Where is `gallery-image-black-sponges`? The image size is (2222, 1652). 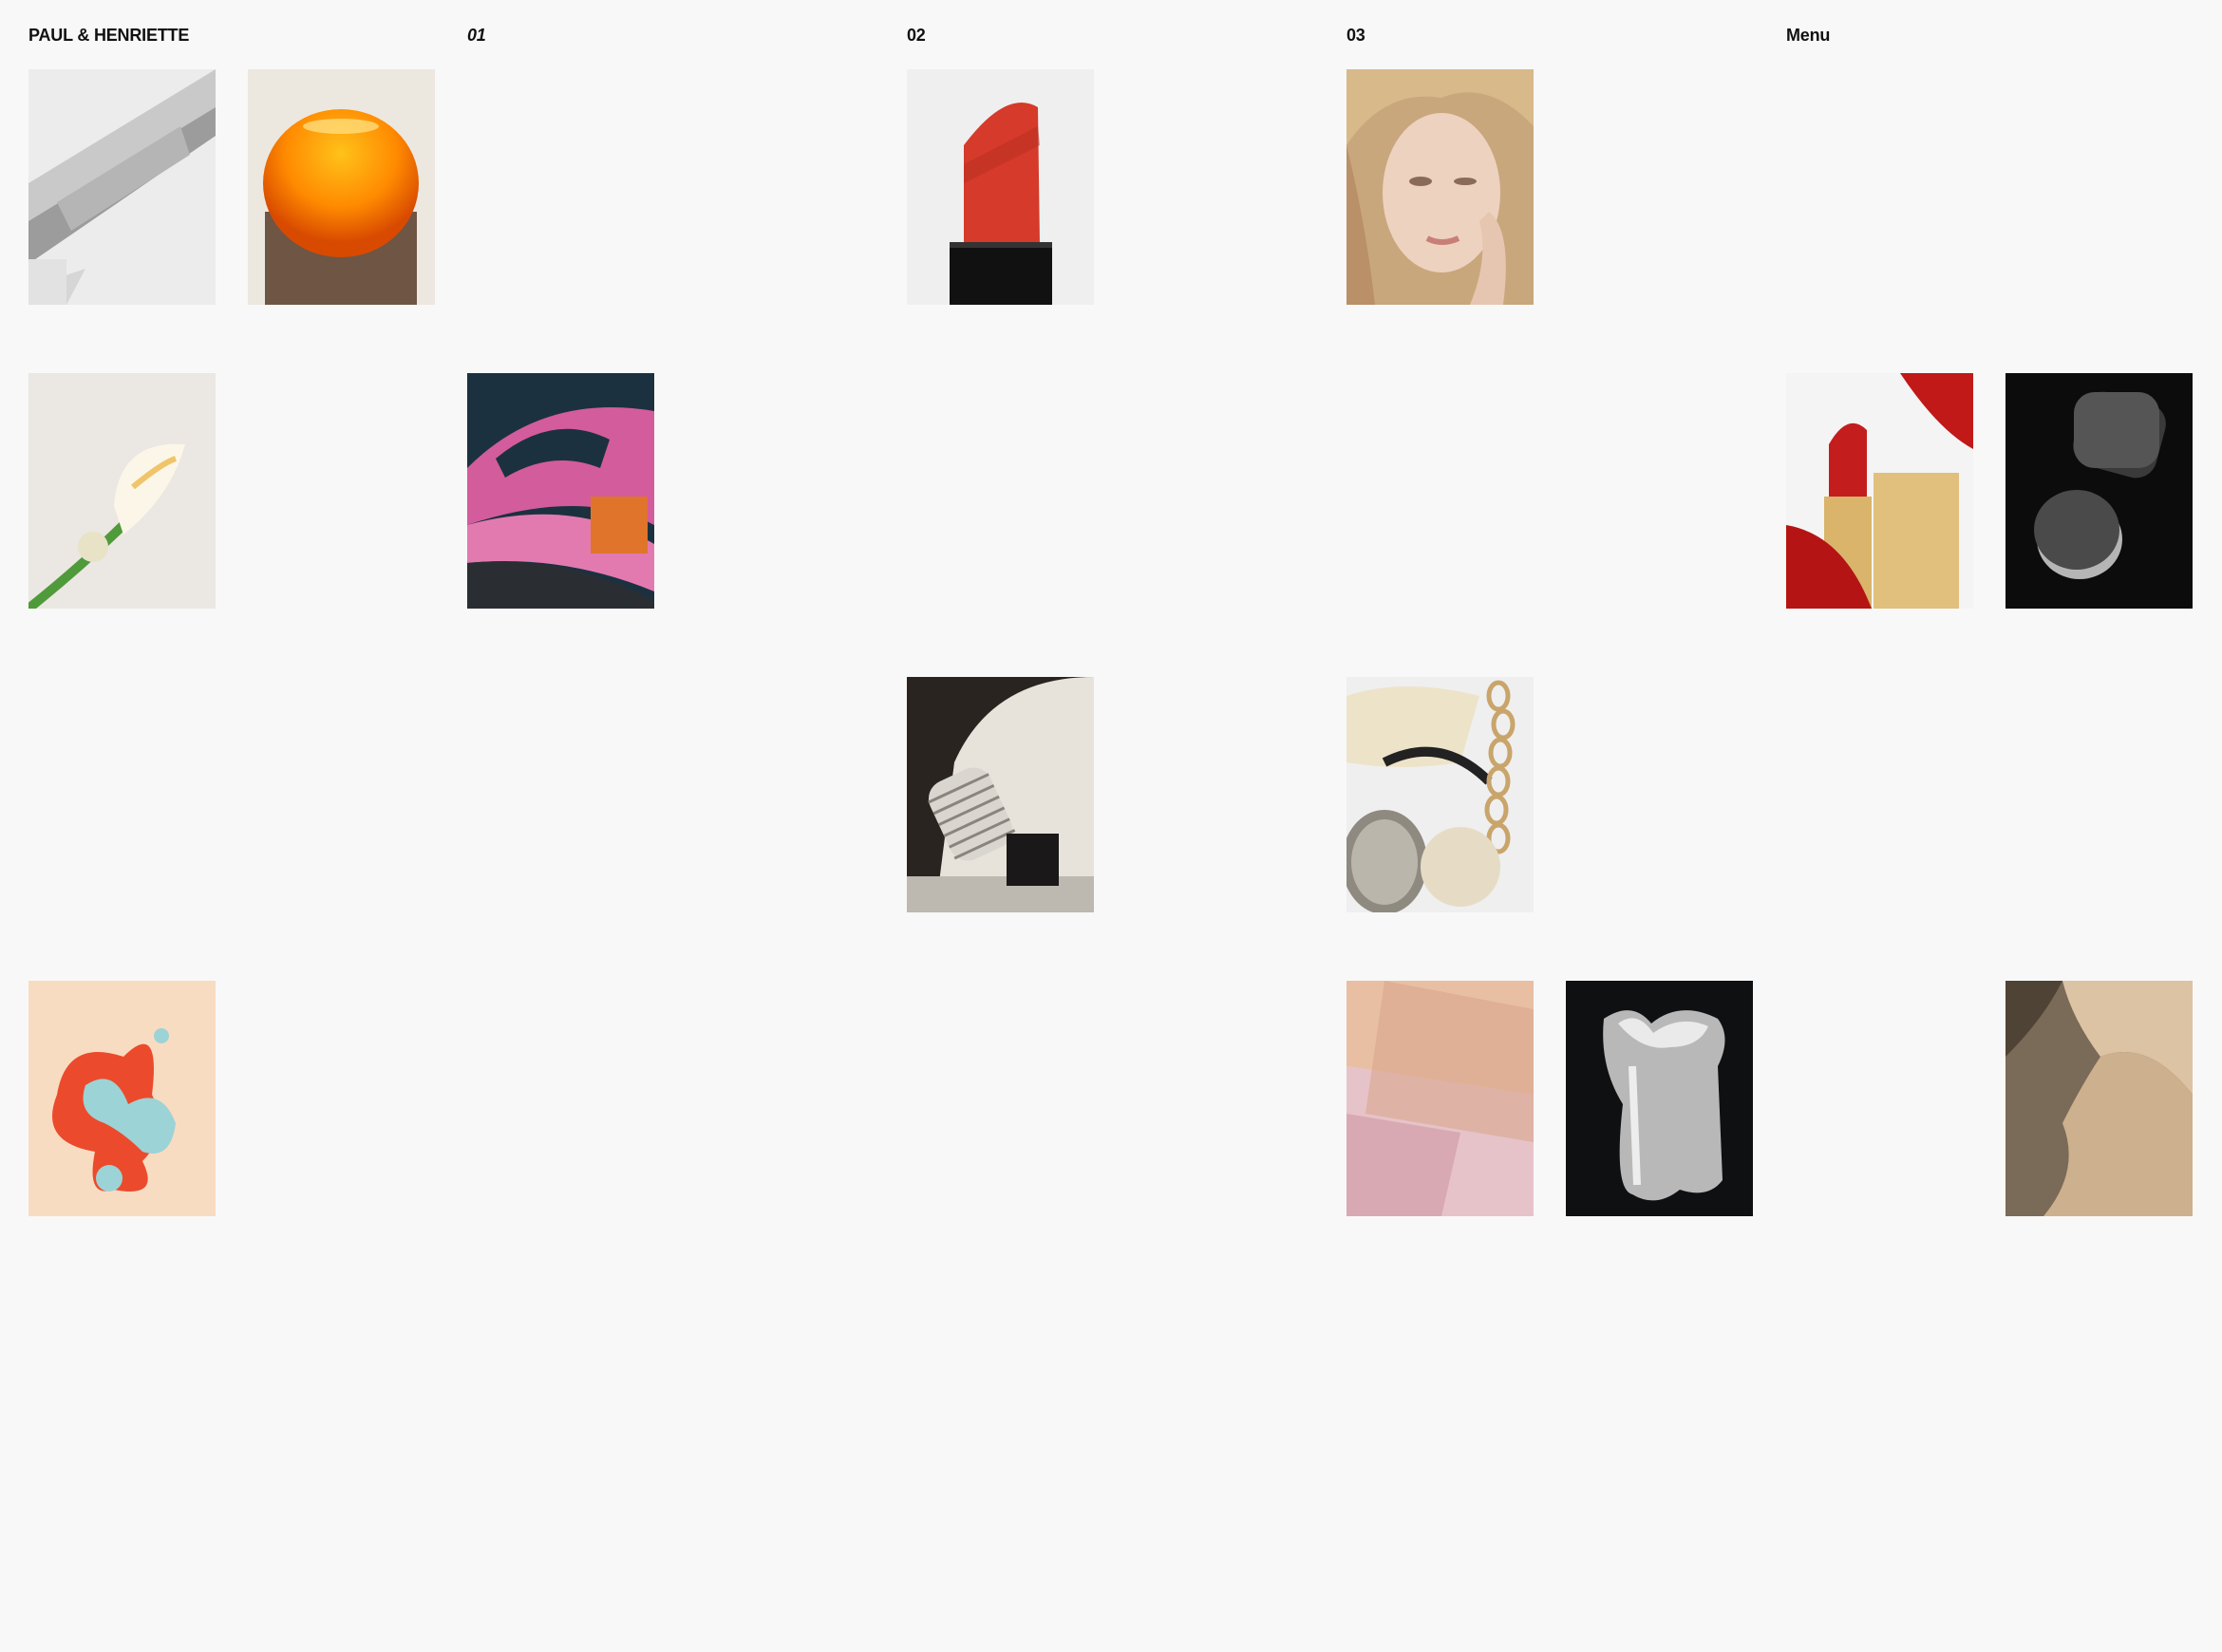
gallery-image-black-sponges is located at coordinates (2099, 491).